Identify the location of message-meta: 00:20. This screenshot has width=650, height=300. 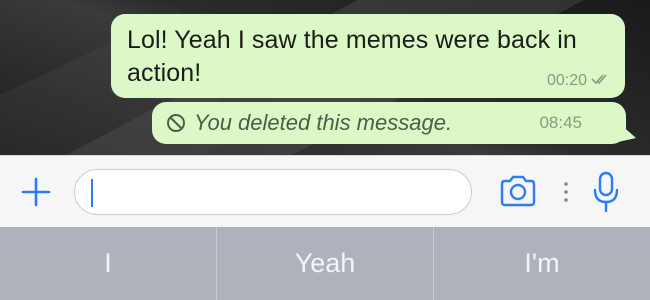
(579, 81).